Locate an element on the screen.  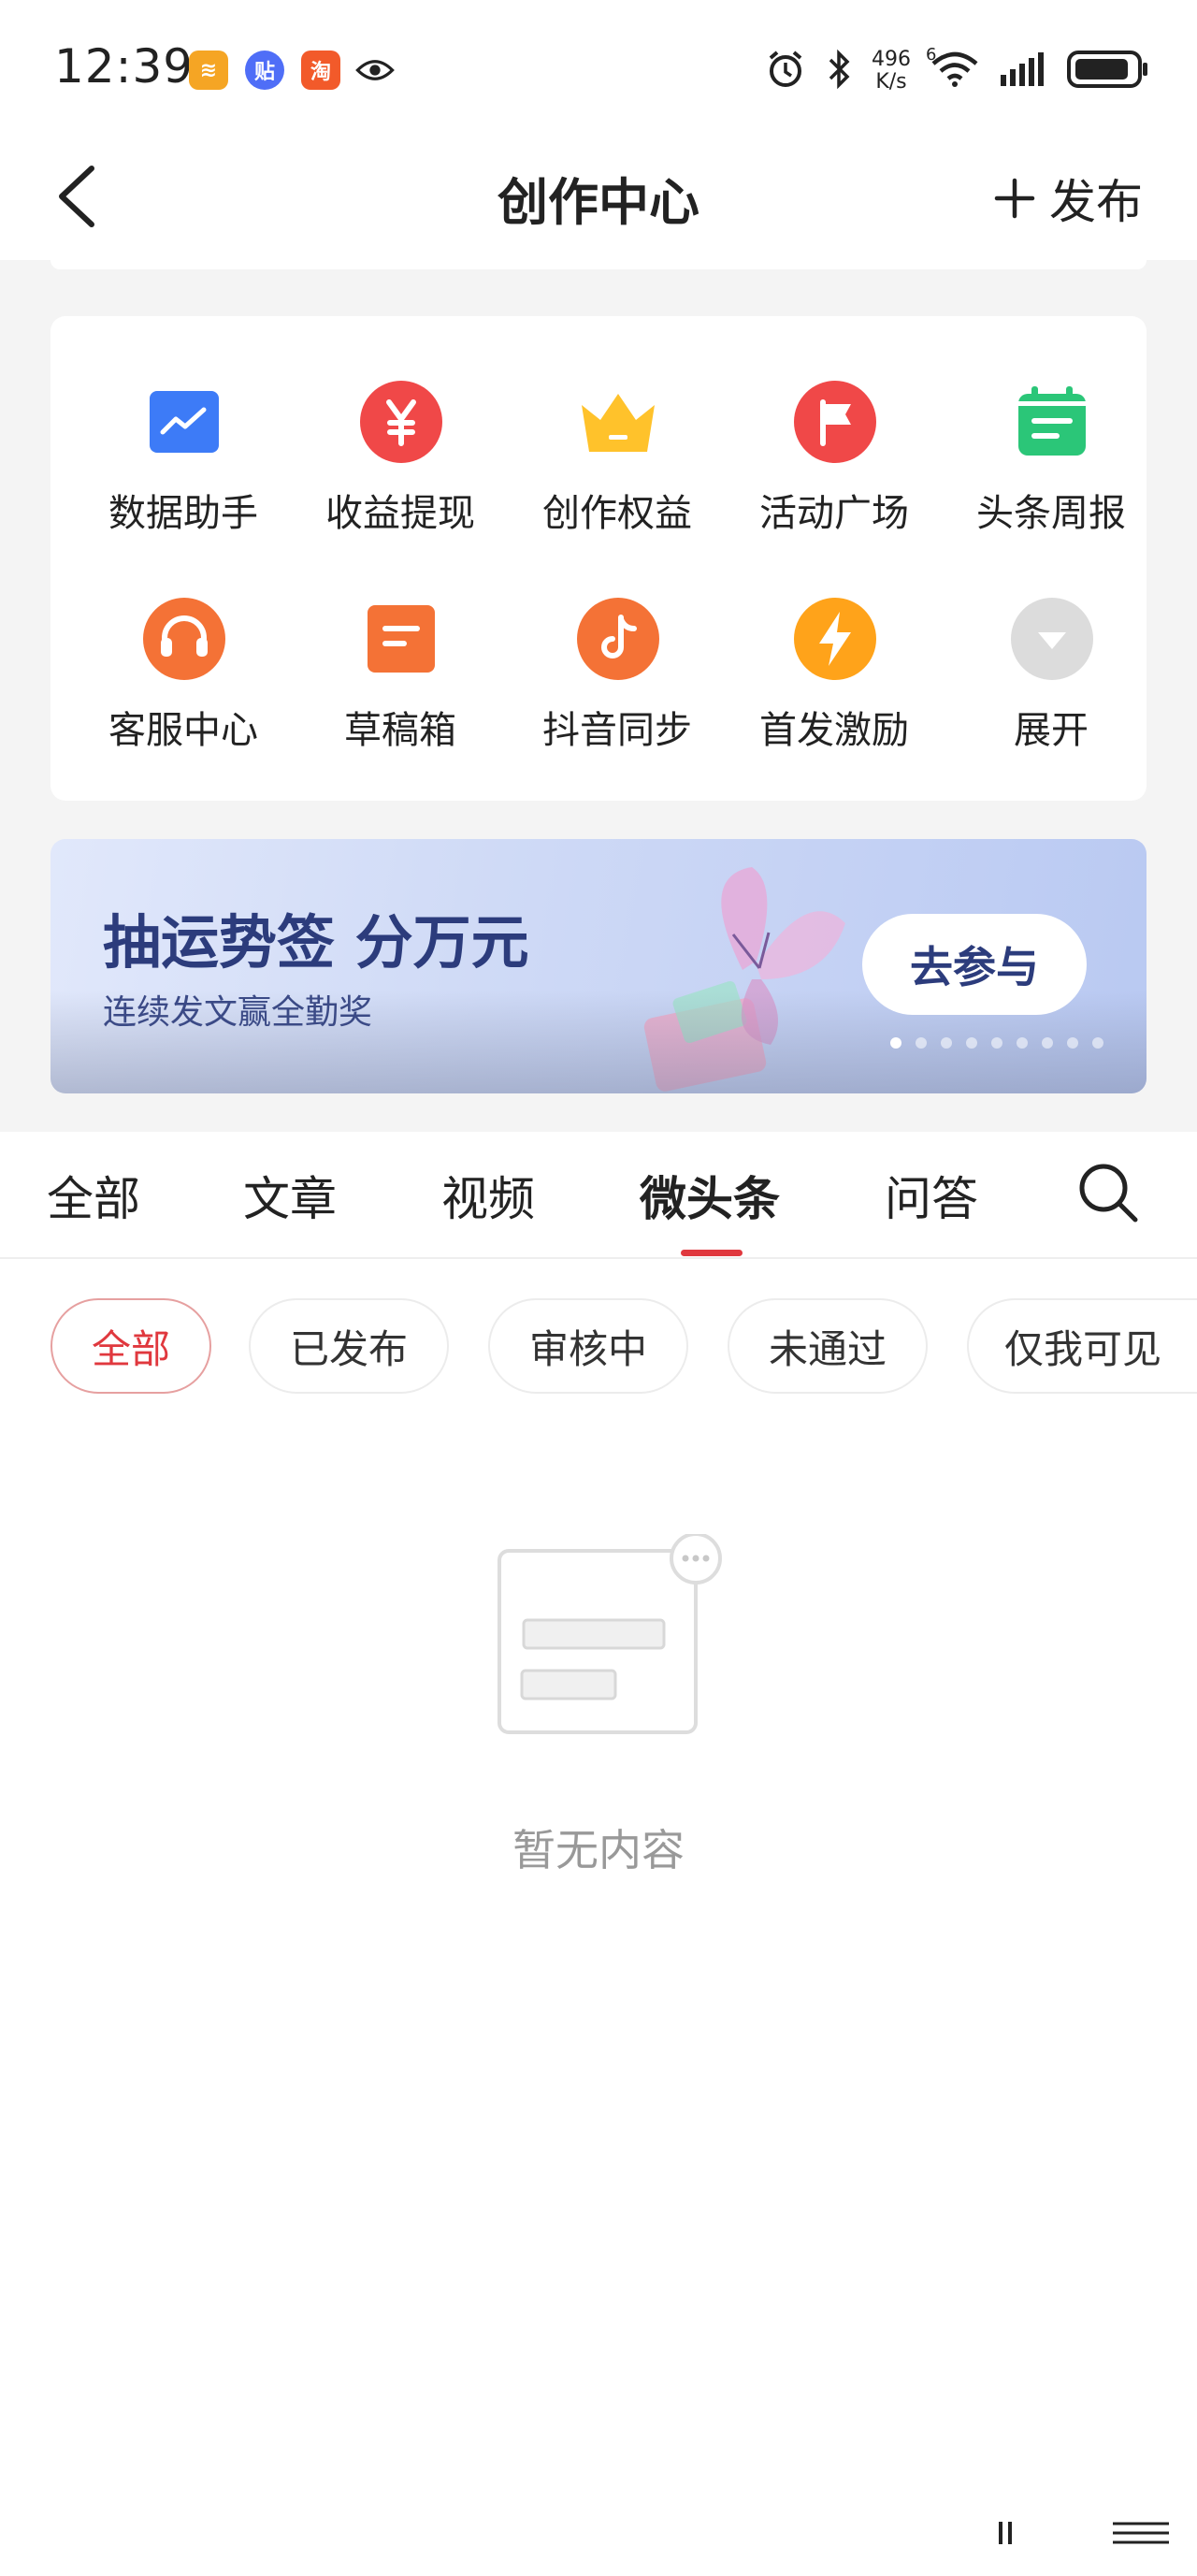
search-icon is located at coordinates (1108, 1193).